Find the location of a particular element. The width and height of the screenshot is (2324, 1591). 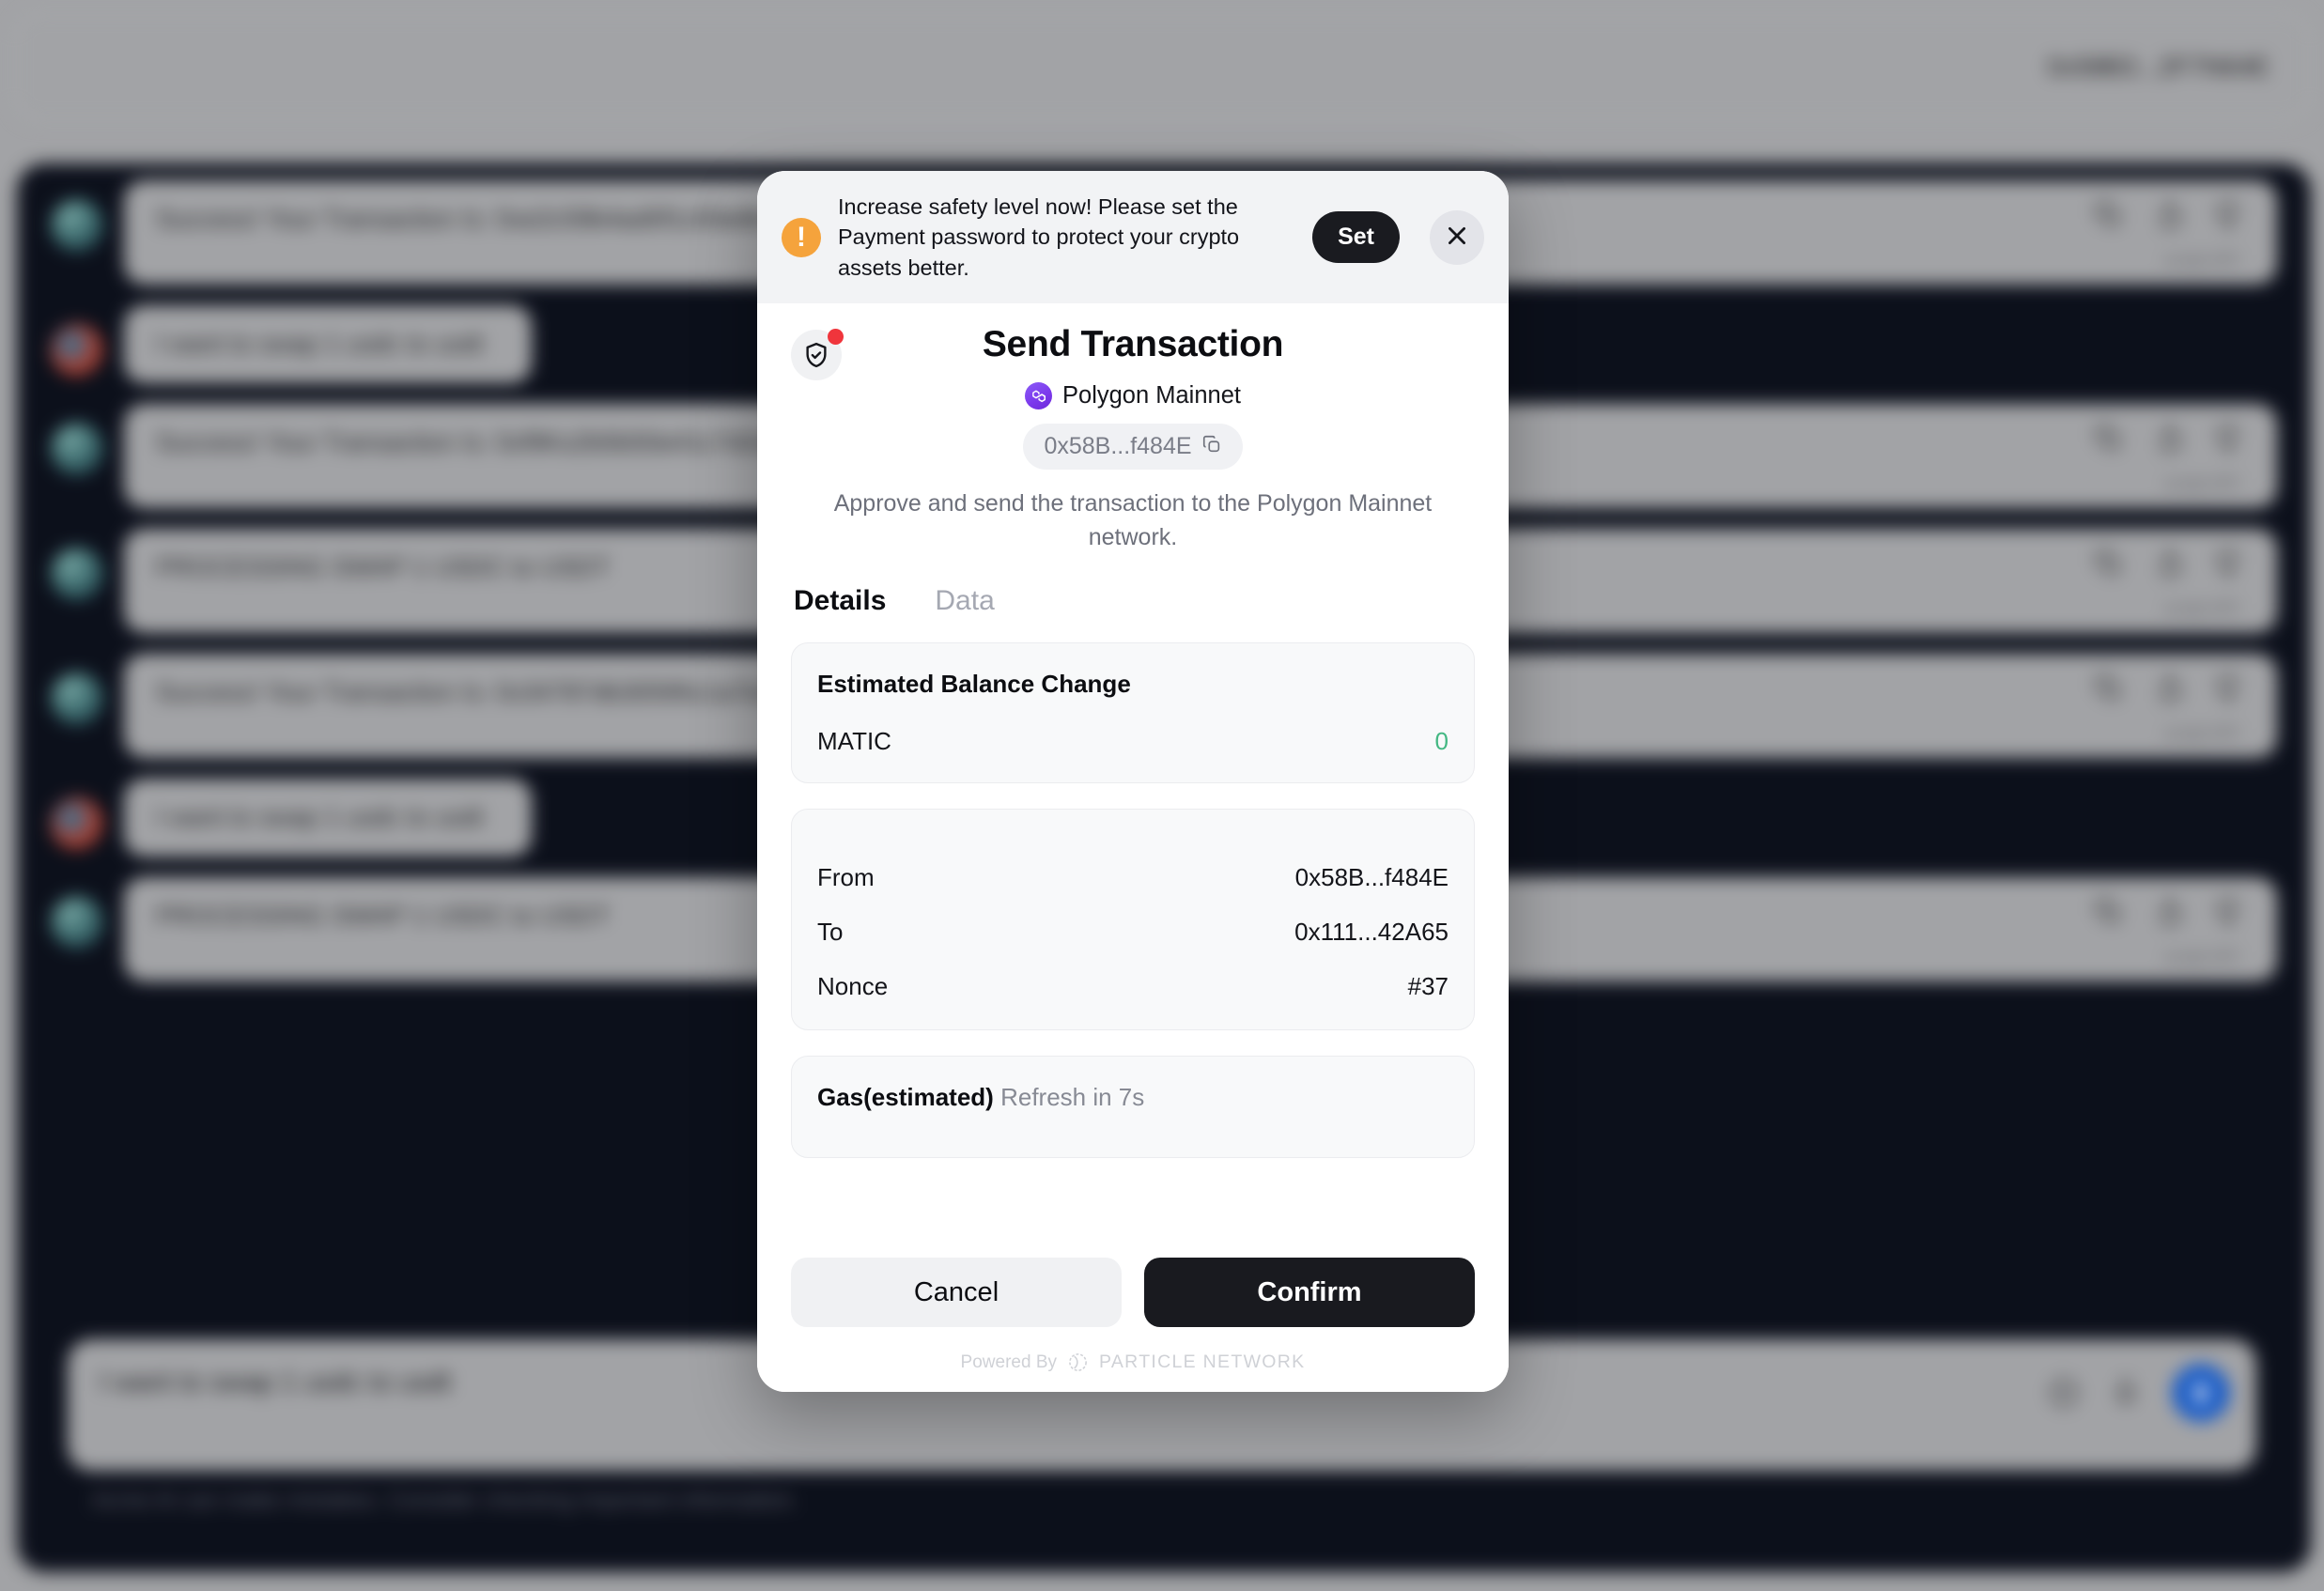

confirm-button: Confirm is located at coordinates (1310, 1292).